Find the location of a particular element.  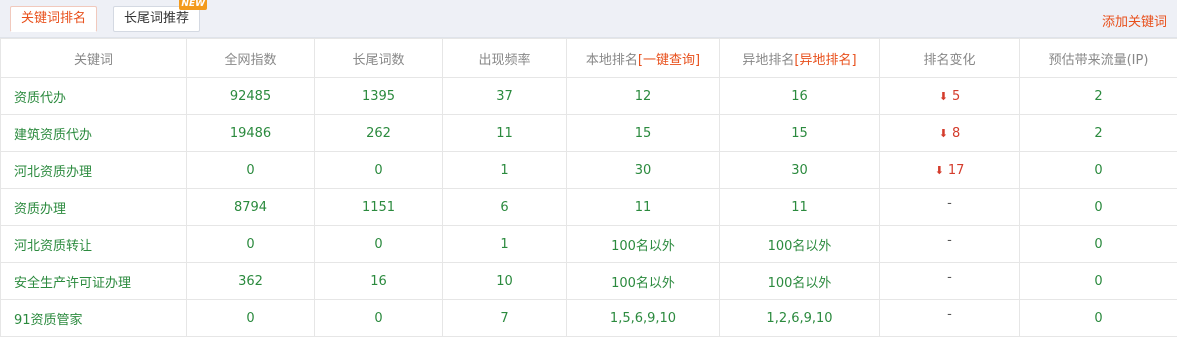

frequency-cell: 10 is located at coordinates (504, 281).